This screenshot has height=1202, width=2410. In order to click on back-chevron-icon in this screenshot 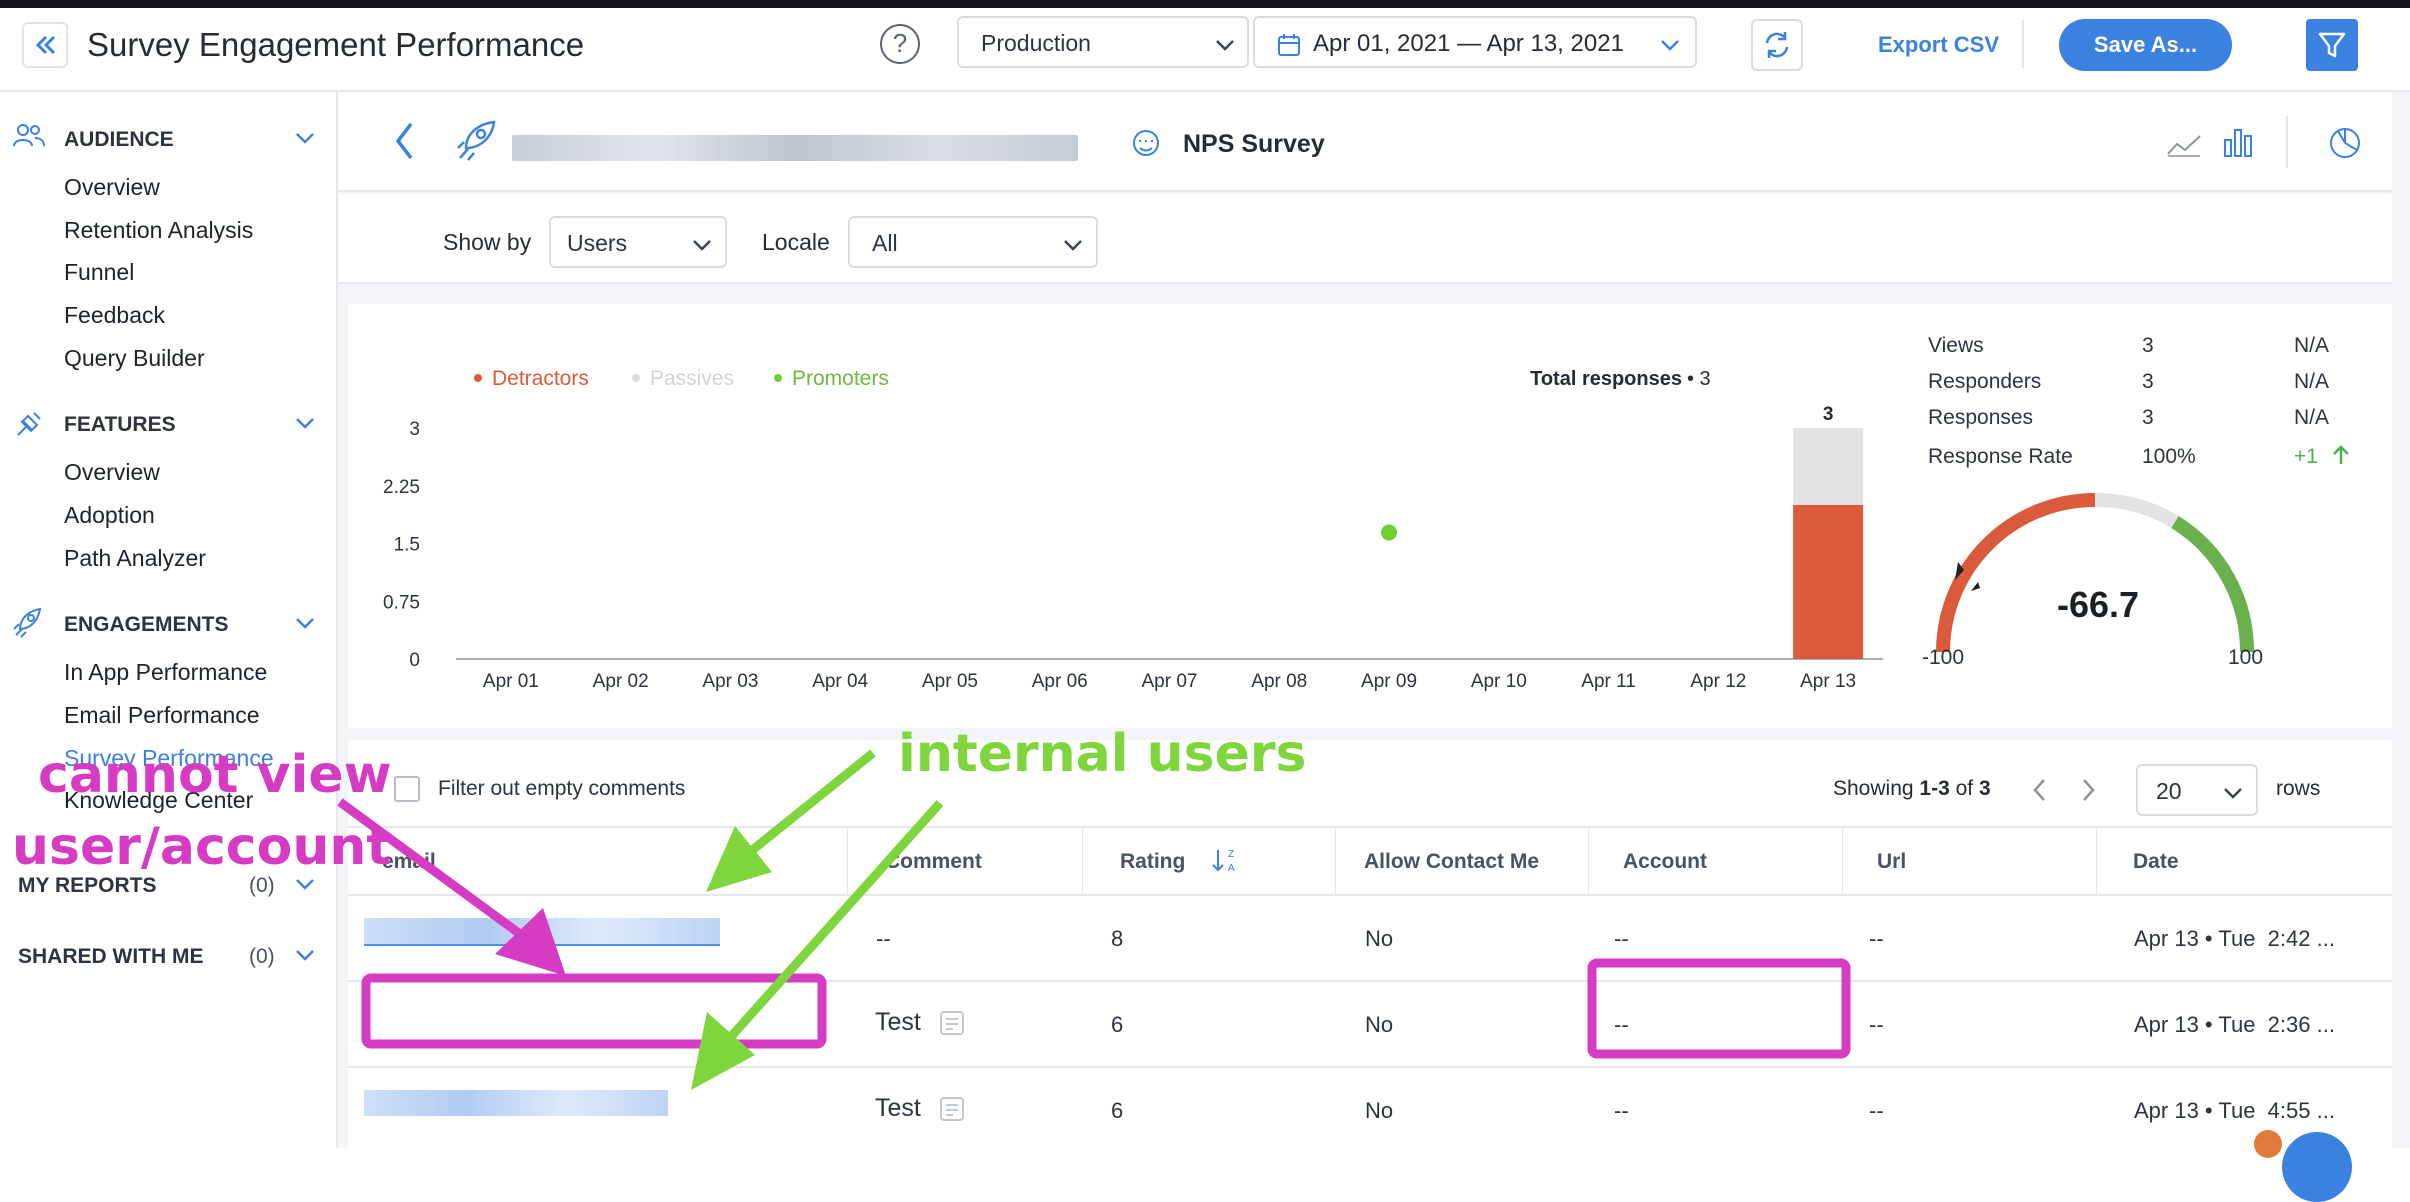, I will do `click(404, 141)`.